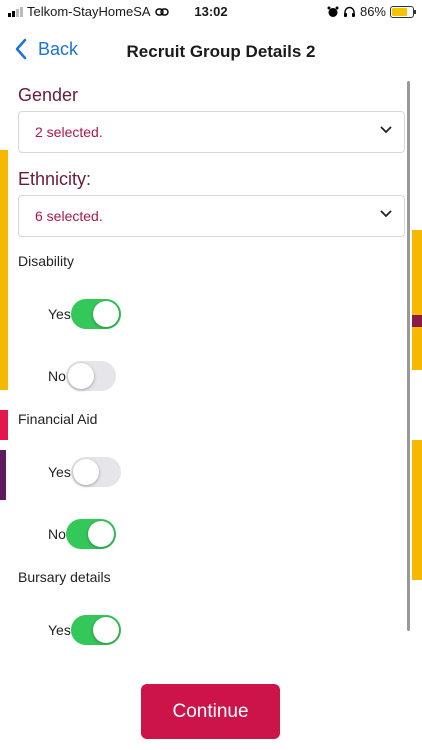  I want to click on page-title-text: Recruit Group Details 2, so click(221, 51).